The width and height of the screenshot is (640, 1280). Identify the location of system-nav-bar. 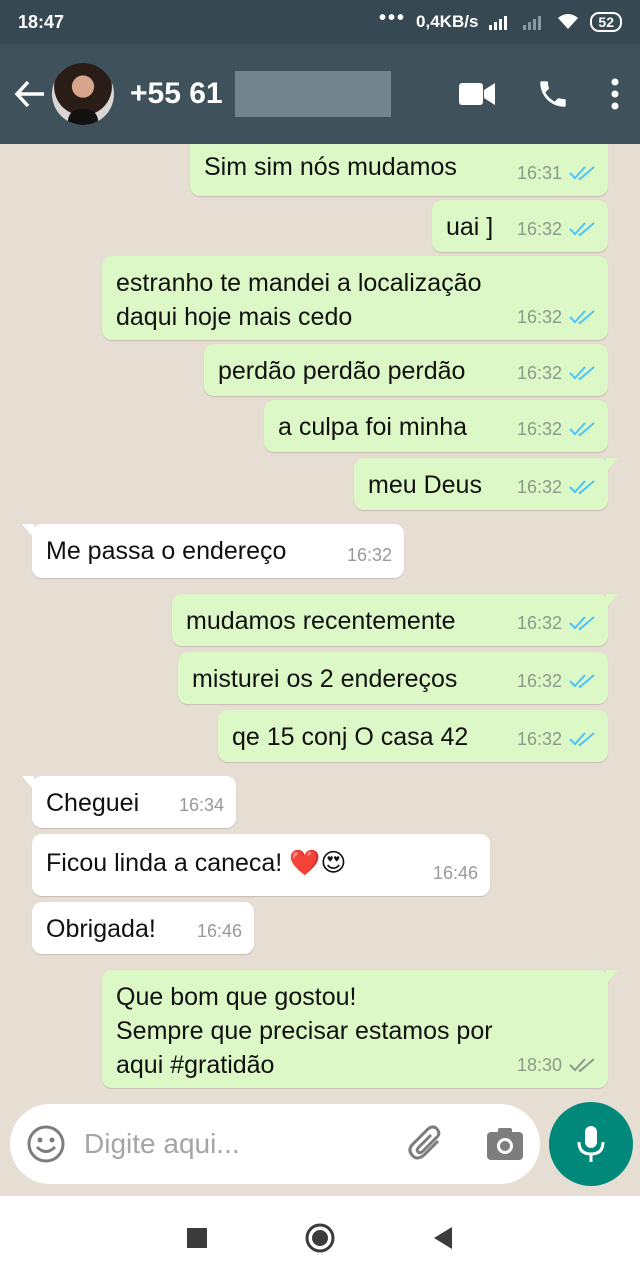
(320, 1238).